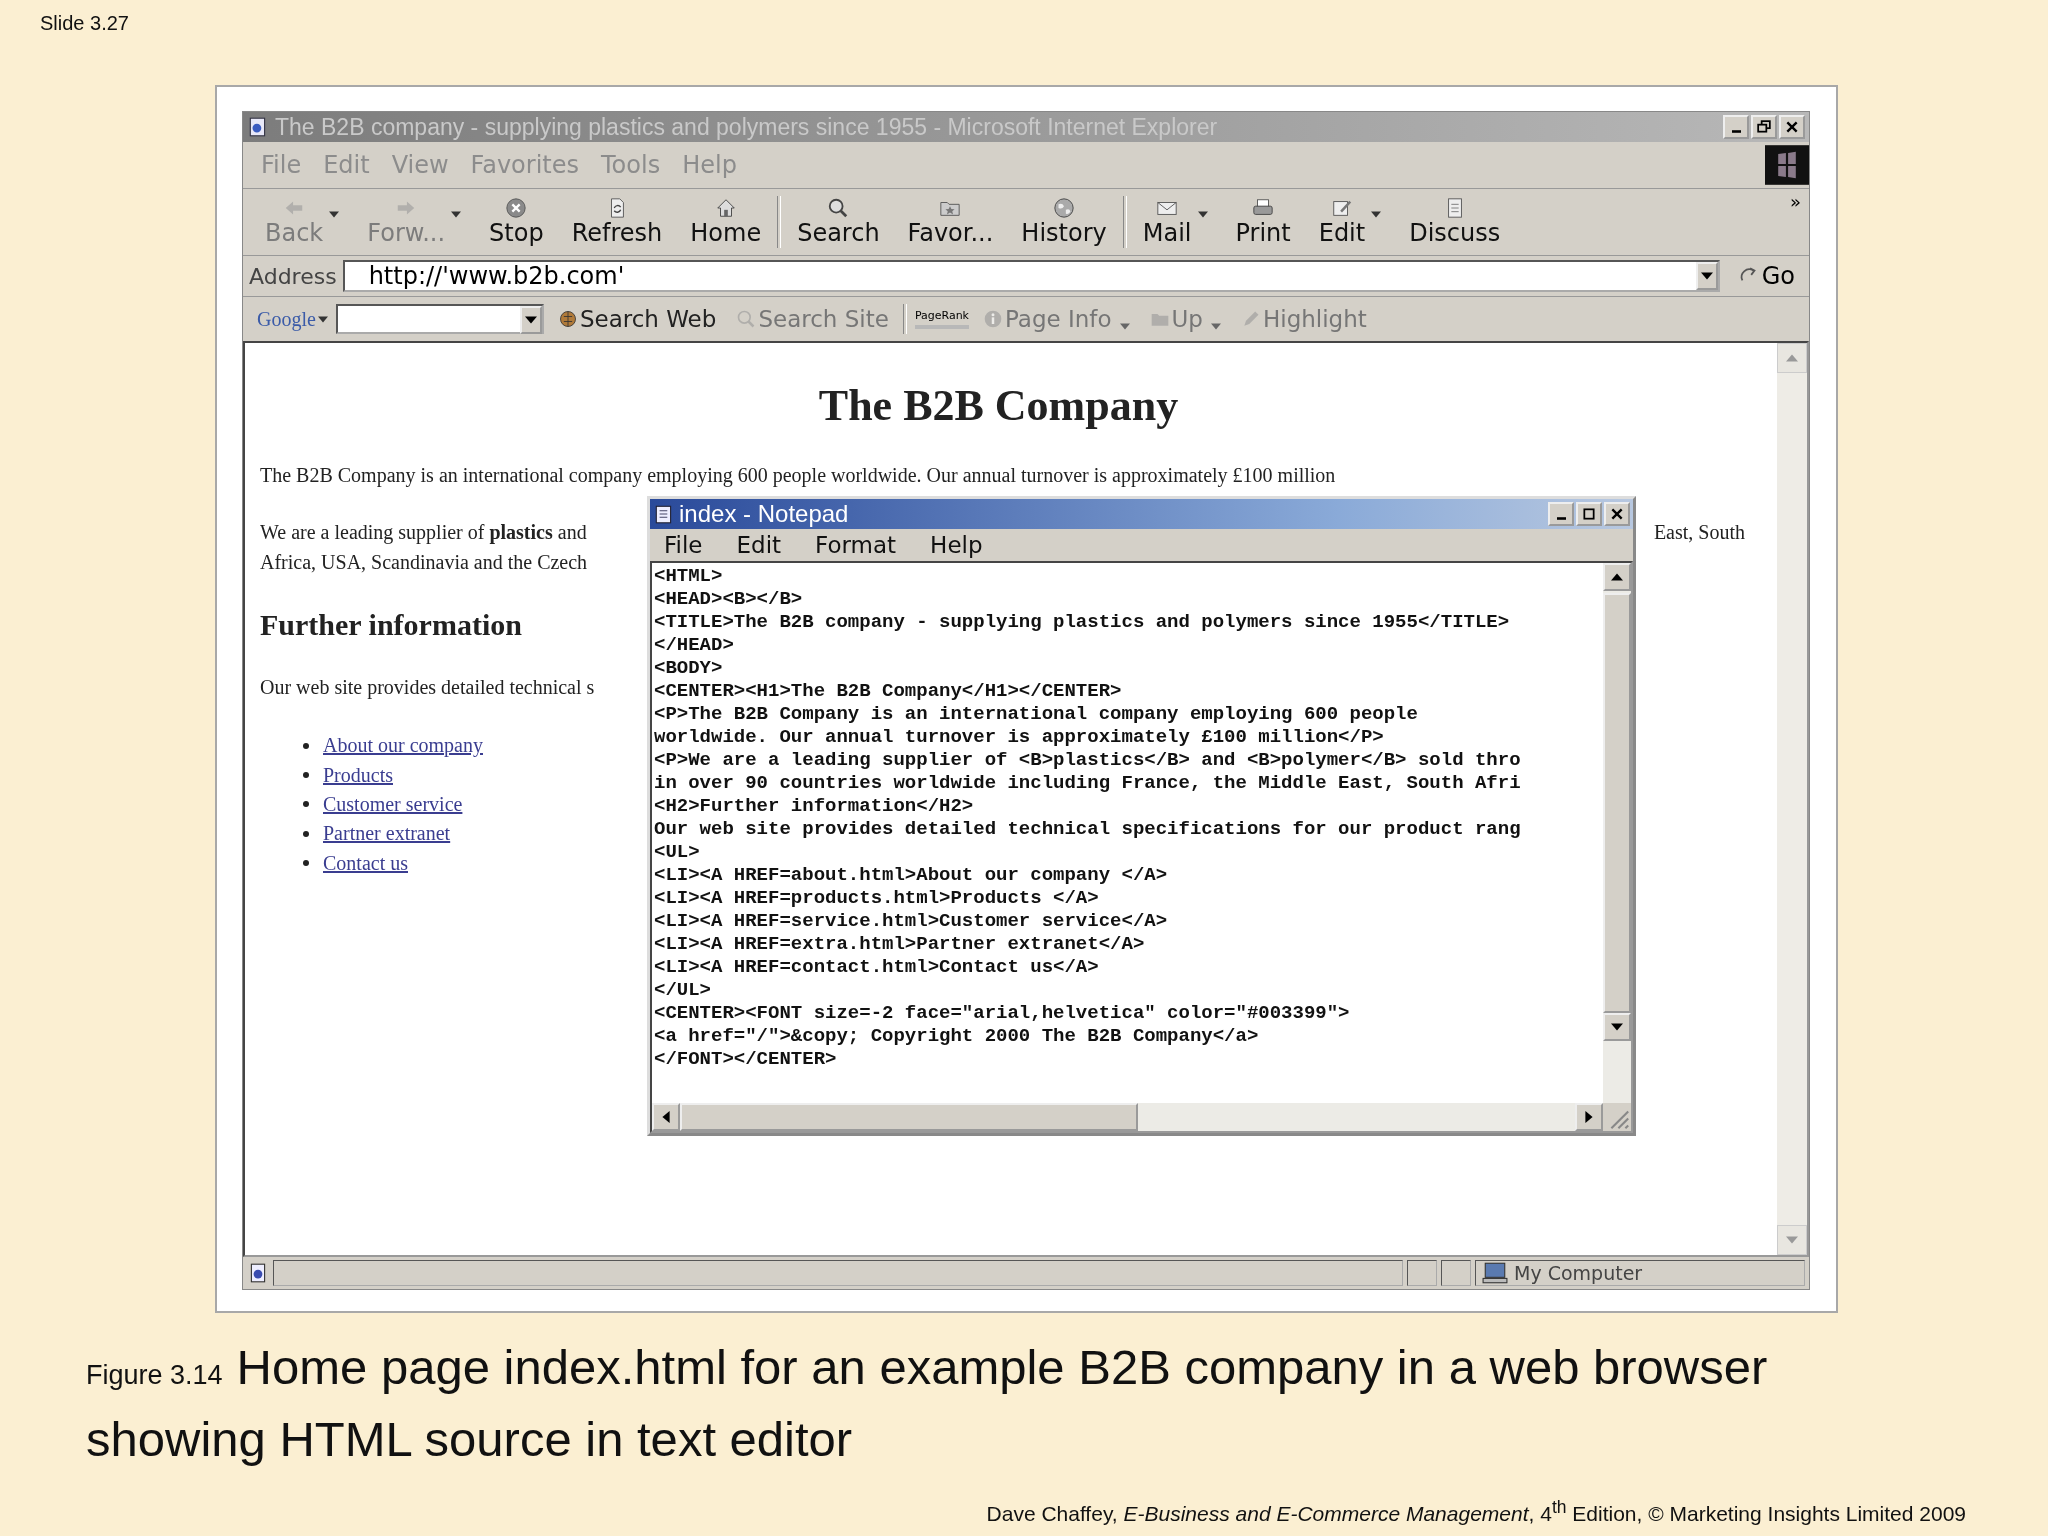  I want to click on page-link: Contact us, so click(365, 863).